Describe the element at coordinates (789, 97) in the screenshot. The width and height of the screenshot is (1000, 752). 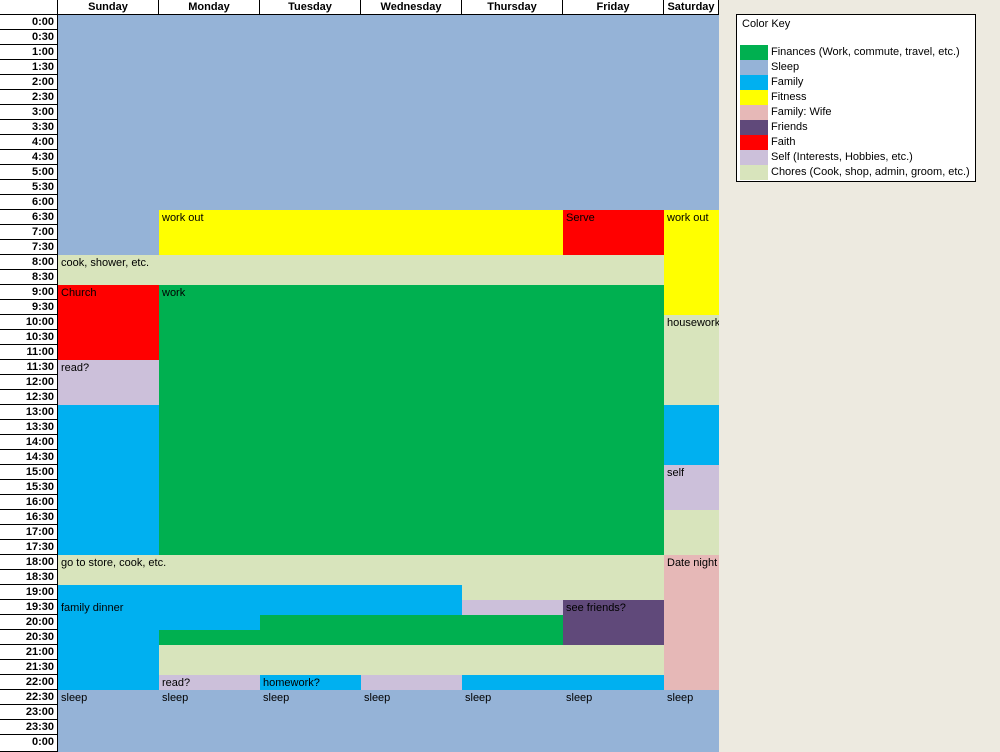
I see `key-label: Fitness` at that location.